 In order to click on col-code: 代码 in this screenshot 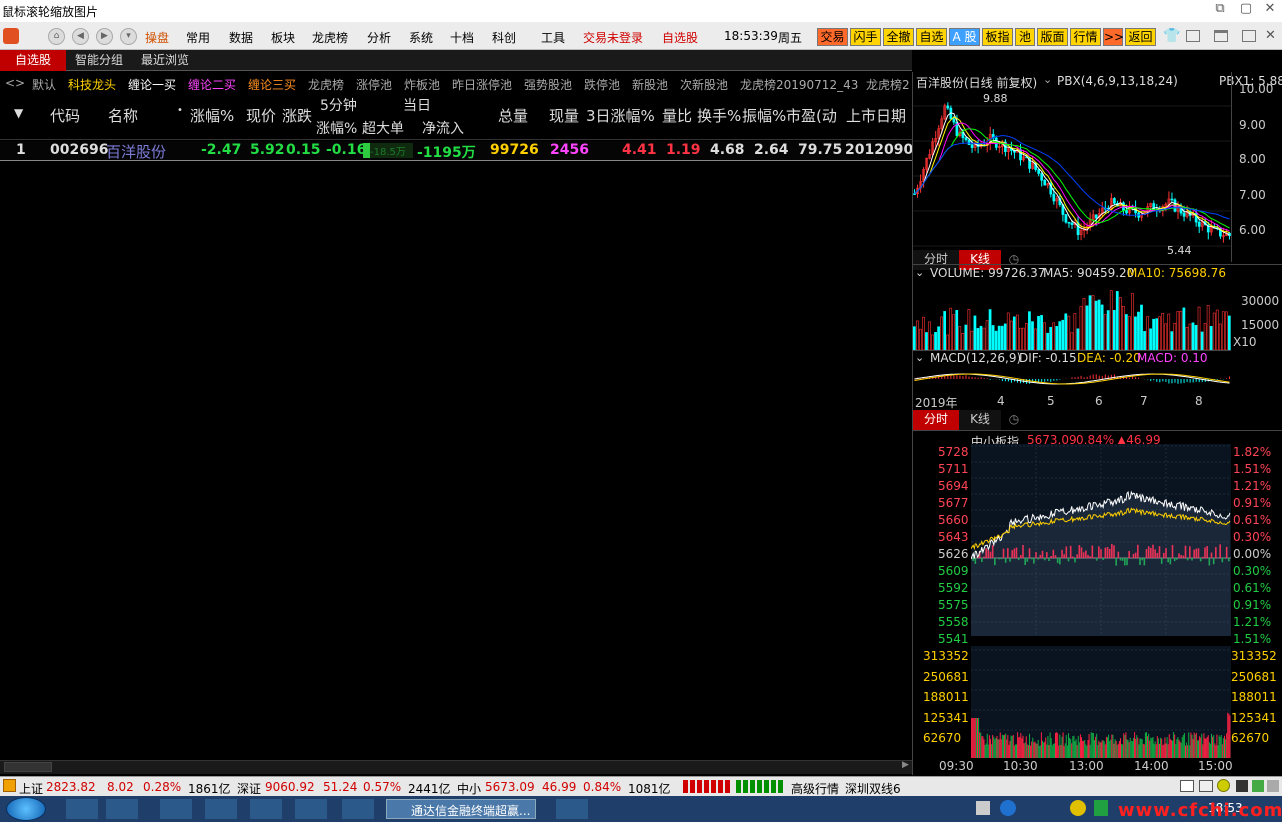, I will do `click(65, 115)`.